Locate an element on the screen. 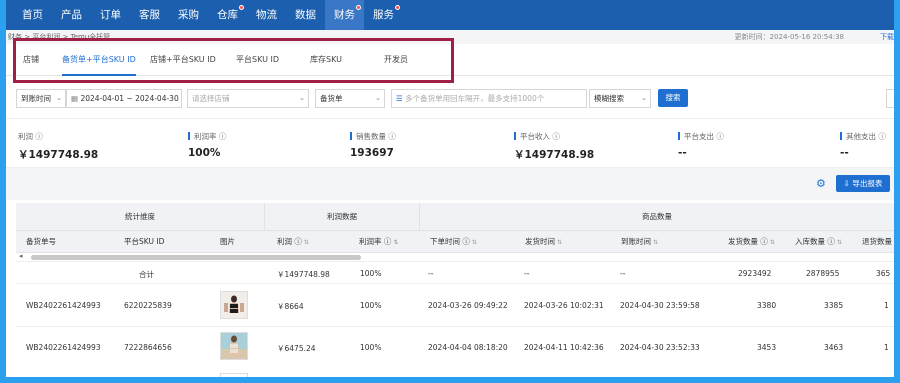 The image size is (900, 383). date-range-picker: ▦ 2024-04-01 ~ 2024-04-30 is located at coordinates (124, 98).